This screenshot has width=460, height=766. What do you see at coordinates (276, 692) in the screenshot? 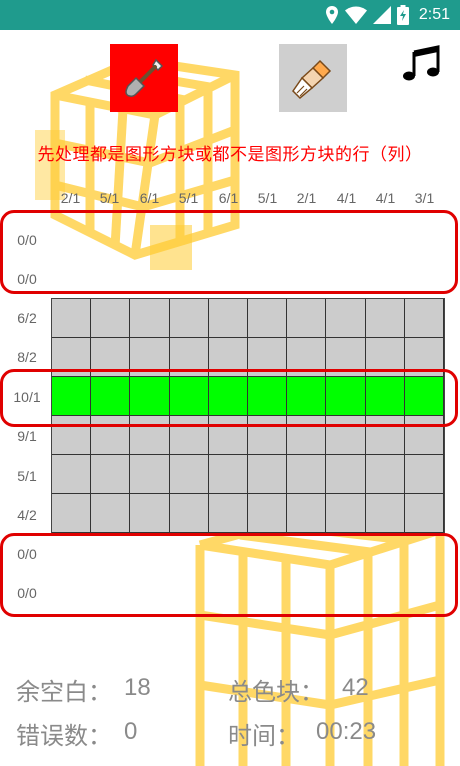
I see `total-blocks-label: 总色块：` at bounding box center [276, 692].